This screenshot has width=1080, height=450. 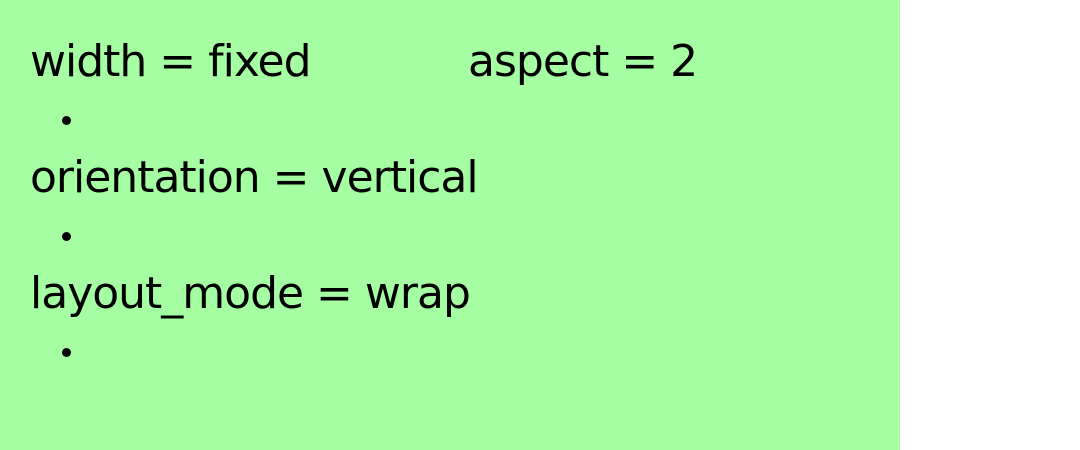 What do you see at coordinates (254, 177) in the screenshot?
I see `orientation-setting-text: orientation = vertical` at bounding box center [254, 177].